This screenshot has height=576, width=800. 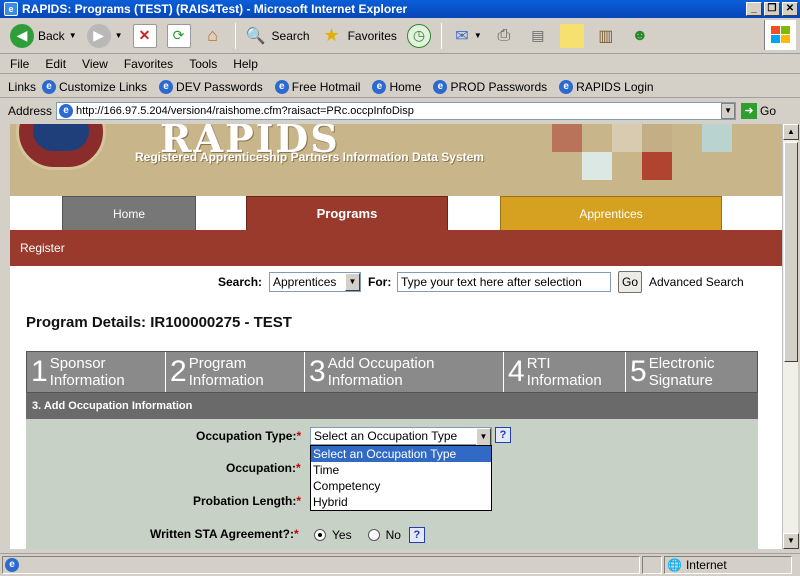 I want to click on label-text: Probation Length:, so click(x=245, y=501).